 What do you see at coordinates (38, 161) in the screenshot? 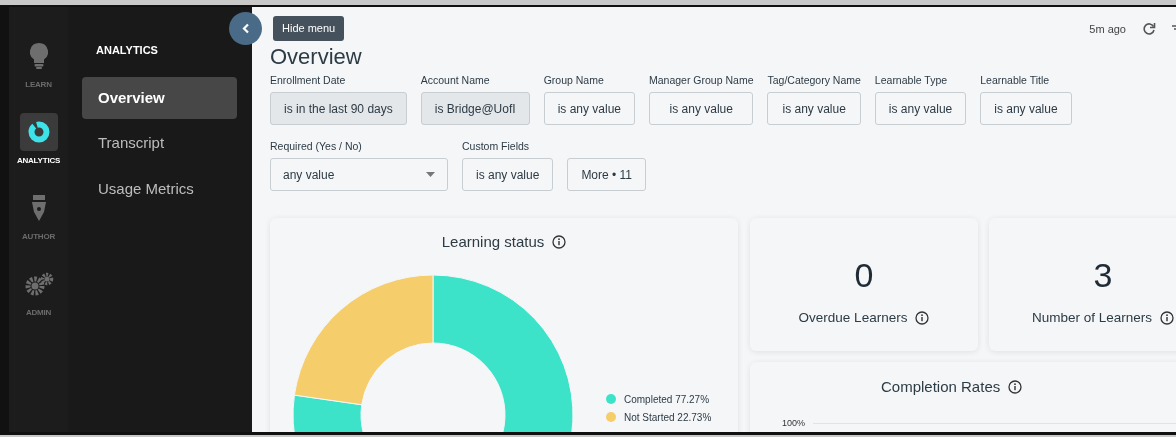
I see `rail-label: ANALYTICS` at bounding box center [38, 161].